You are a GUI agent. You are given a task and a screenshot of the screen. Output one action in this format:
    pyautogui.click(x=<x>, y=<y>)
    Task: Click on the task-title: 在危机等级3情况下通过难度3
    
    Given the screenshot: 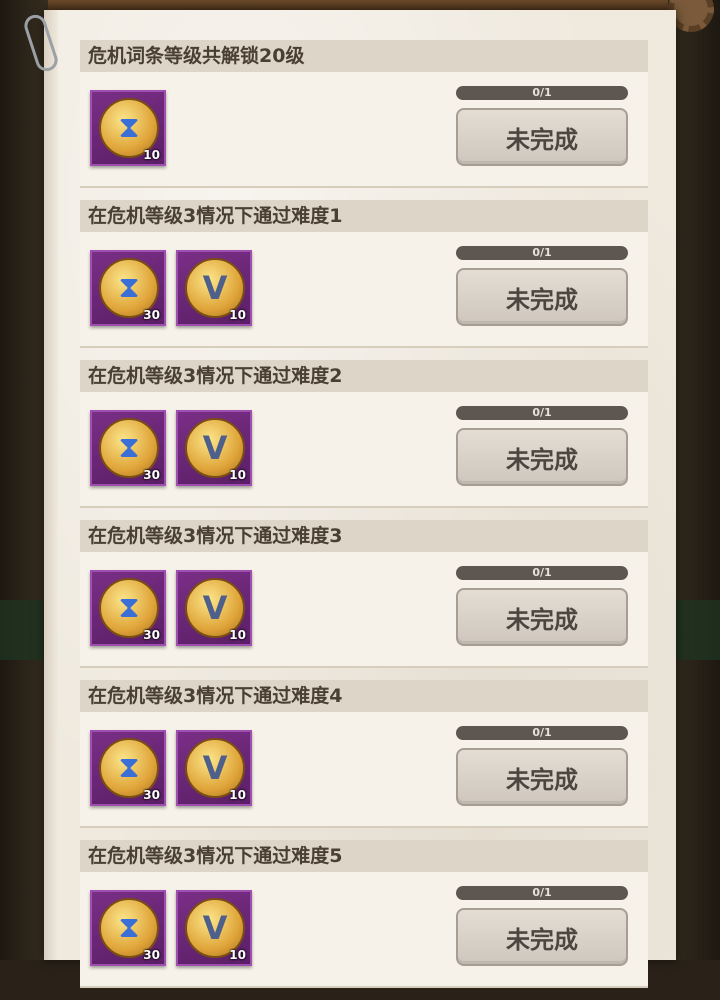 What is the action you would take?
    pyautogui.click(x=215, y=536)
    